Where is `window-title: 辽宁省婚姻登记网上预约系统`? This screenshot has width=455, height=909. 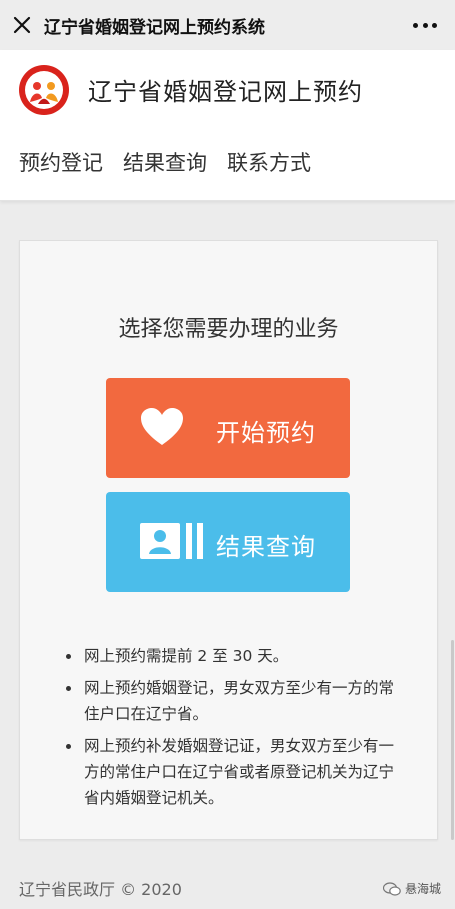 window-title: 辽宁省婚姻登记网上预约系统 is located at coordinates (154, 27).